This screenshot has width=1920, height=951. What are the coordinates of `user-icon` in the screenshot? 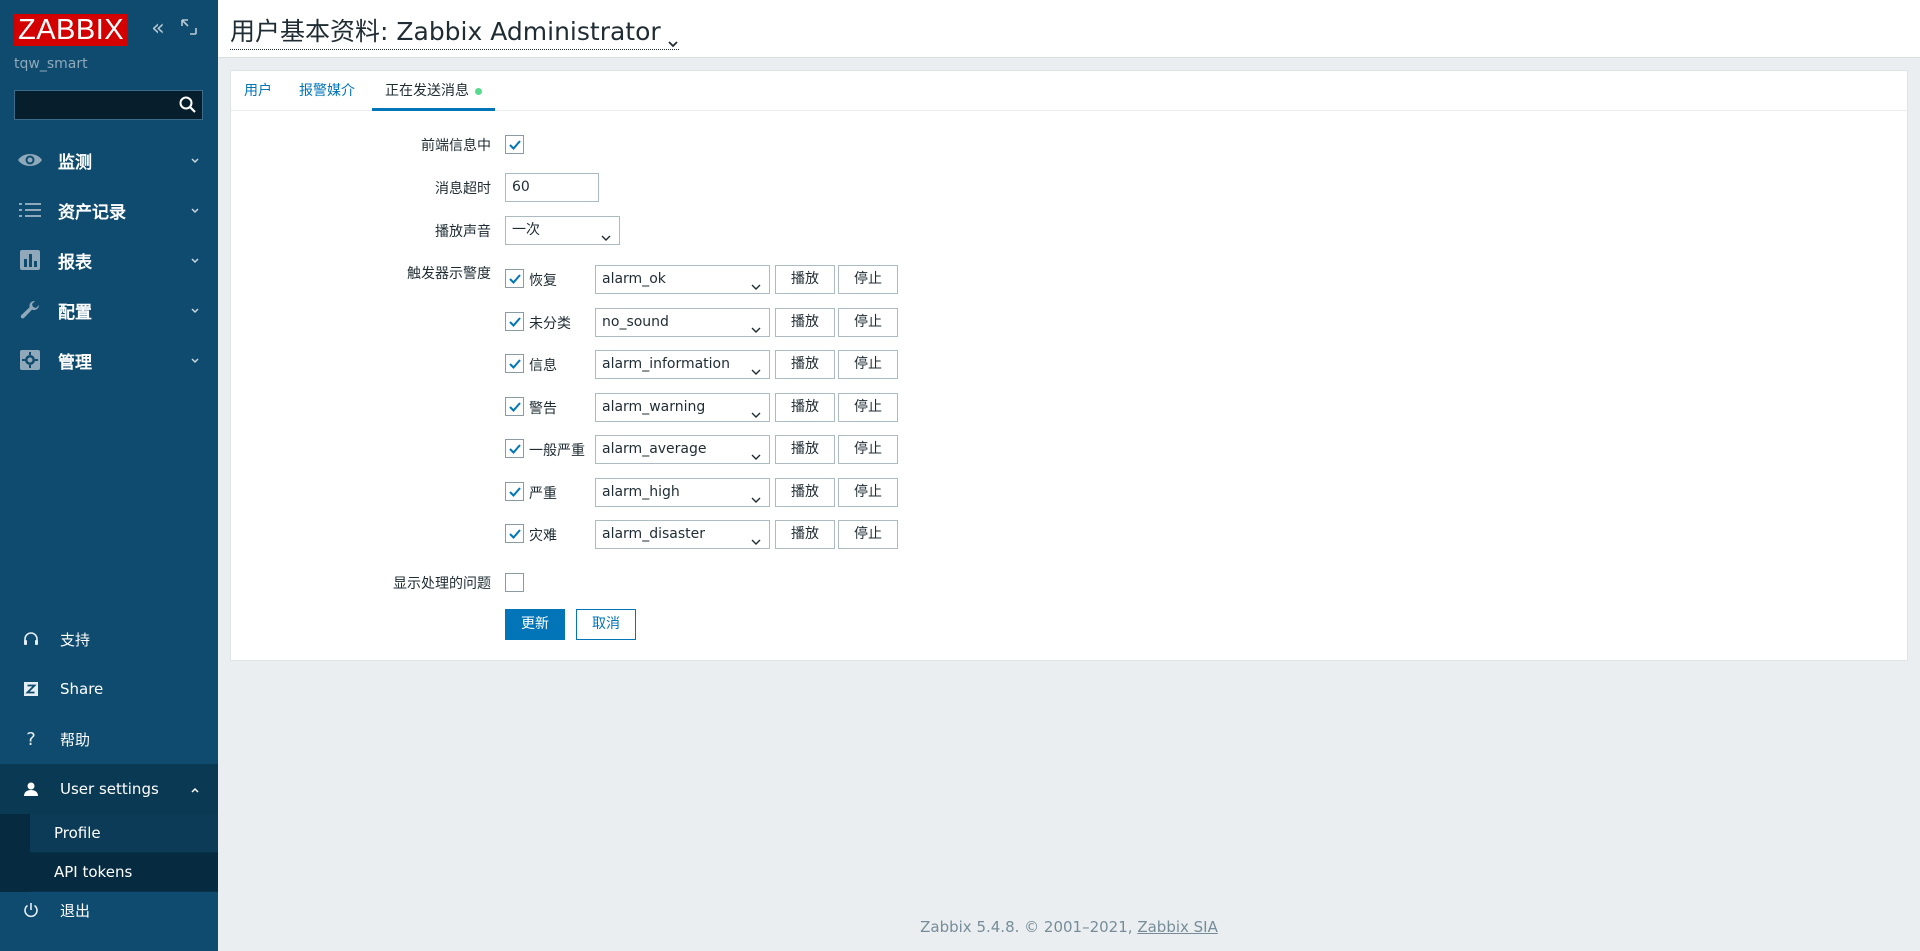 It's located at (31, 789).